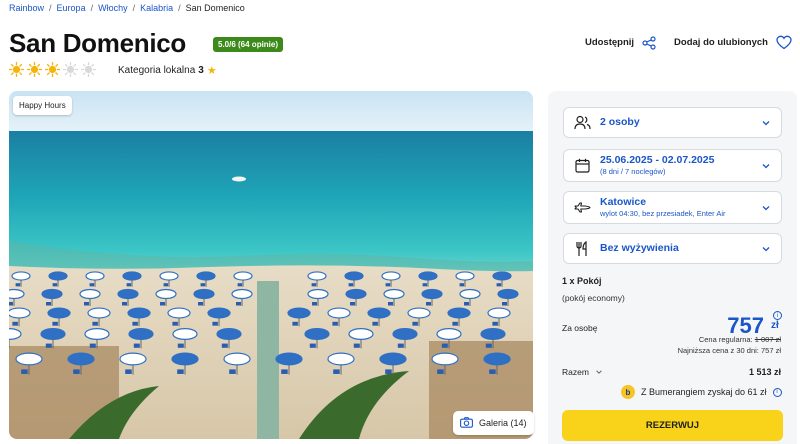 The width and height of the screenshot is (800, 444). I want to click on breadcrumb-wlochy: Włochy, so click(113, 8).